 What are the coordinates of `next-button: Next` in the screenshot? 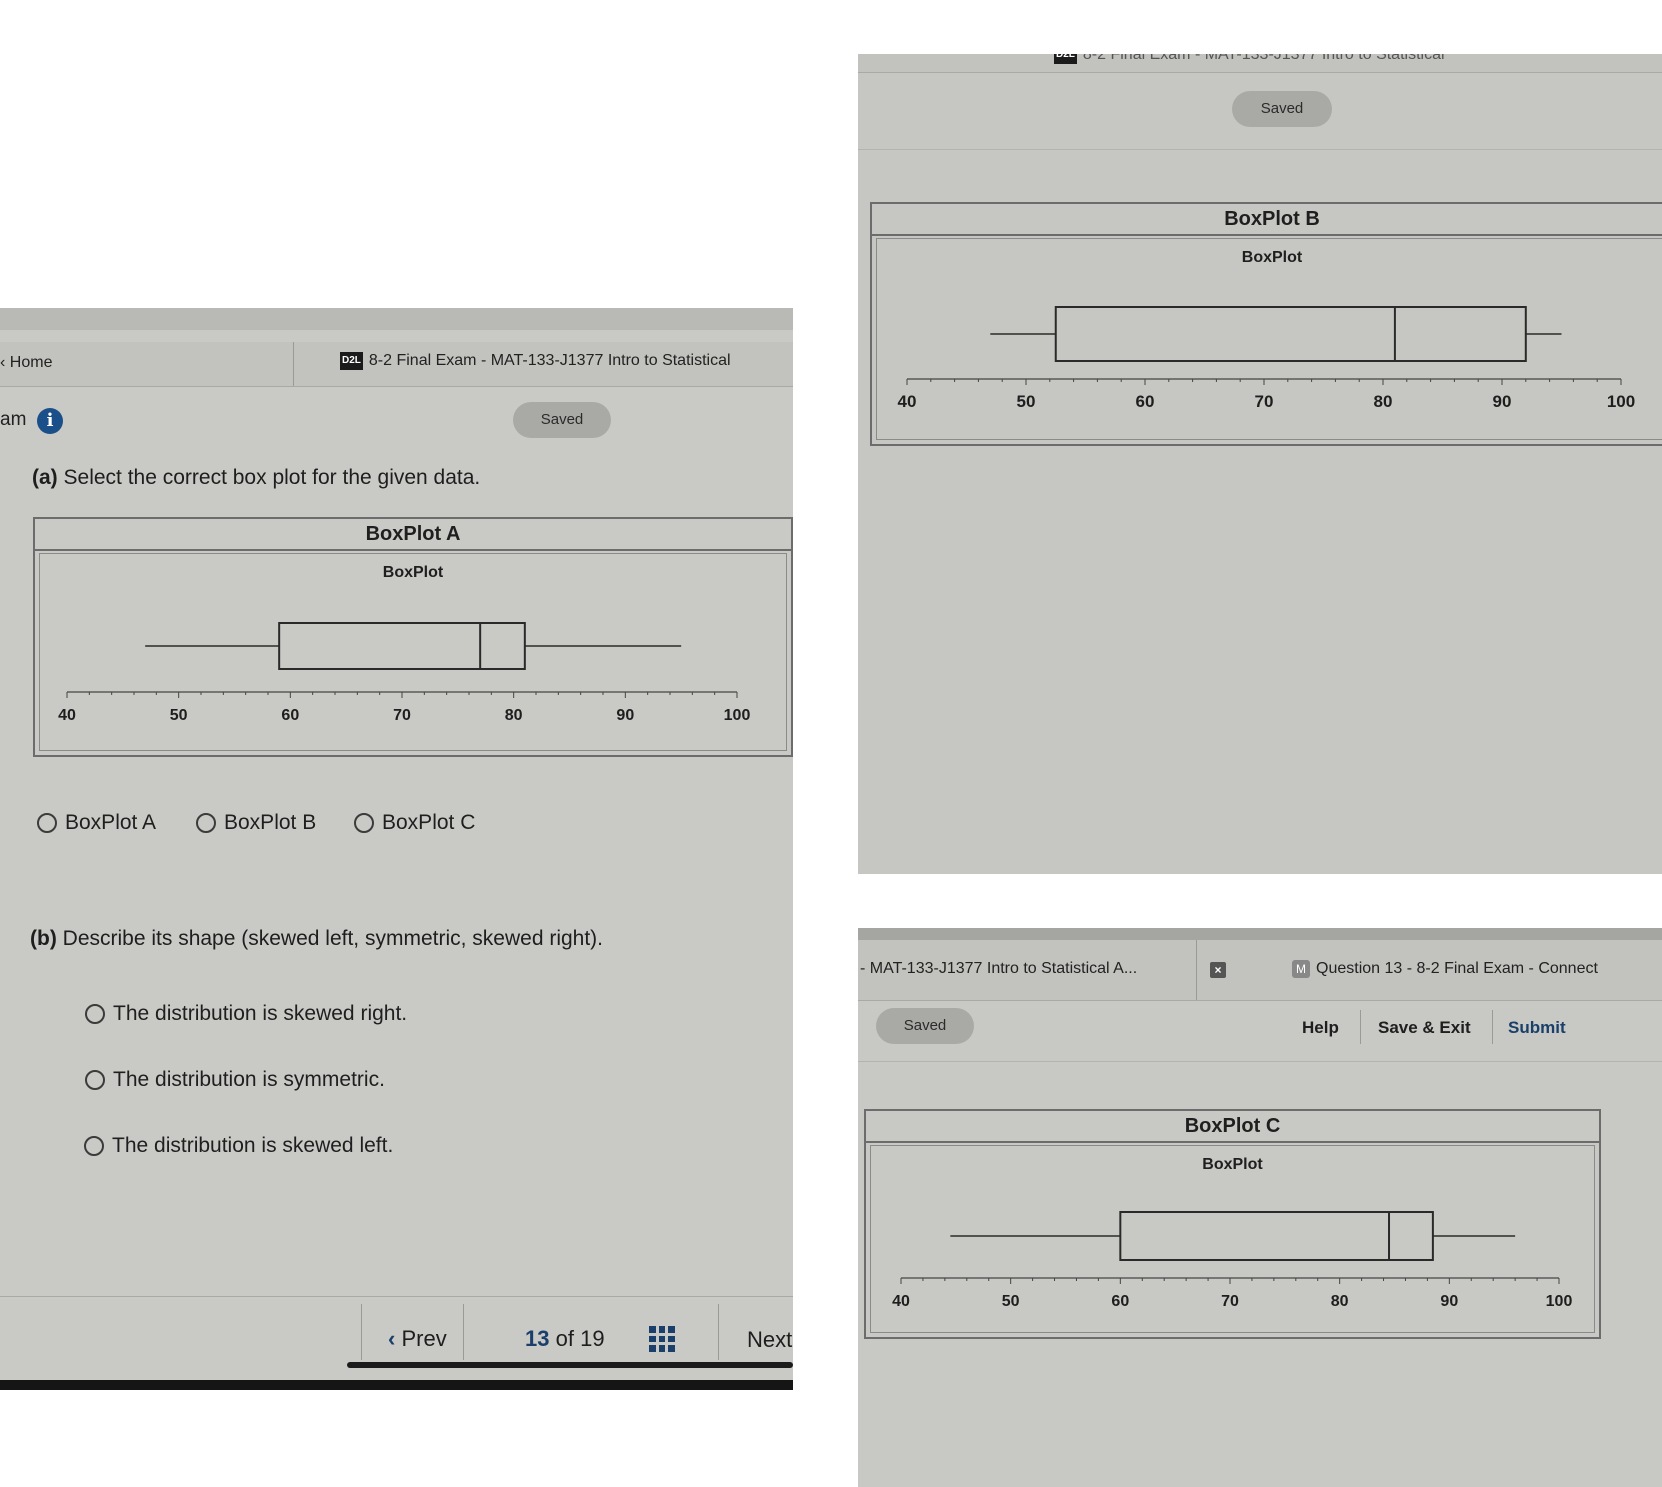 It's located at (769, 1340).